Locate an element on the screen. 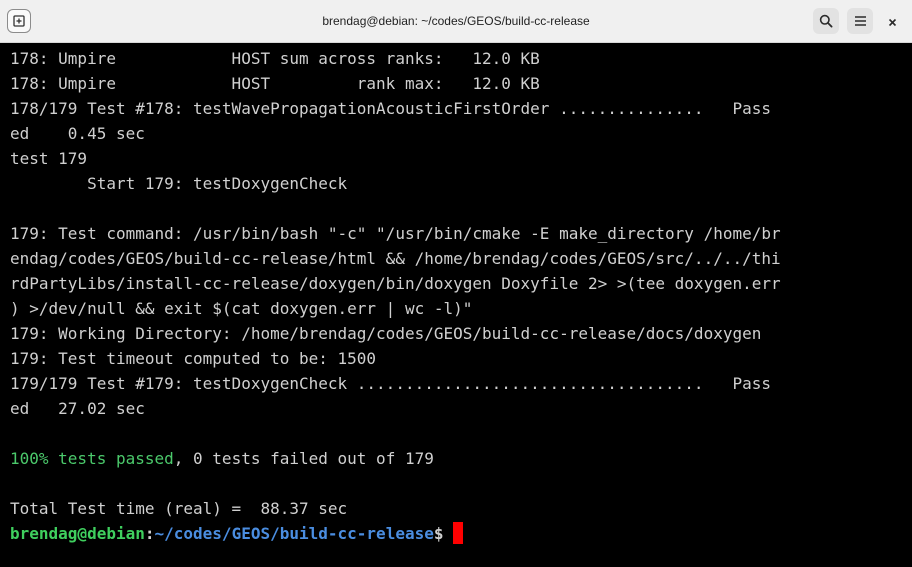  terminal-line: 178: Umpire HOST rank max: 12.0 KB is located at coordinates (275, 83).